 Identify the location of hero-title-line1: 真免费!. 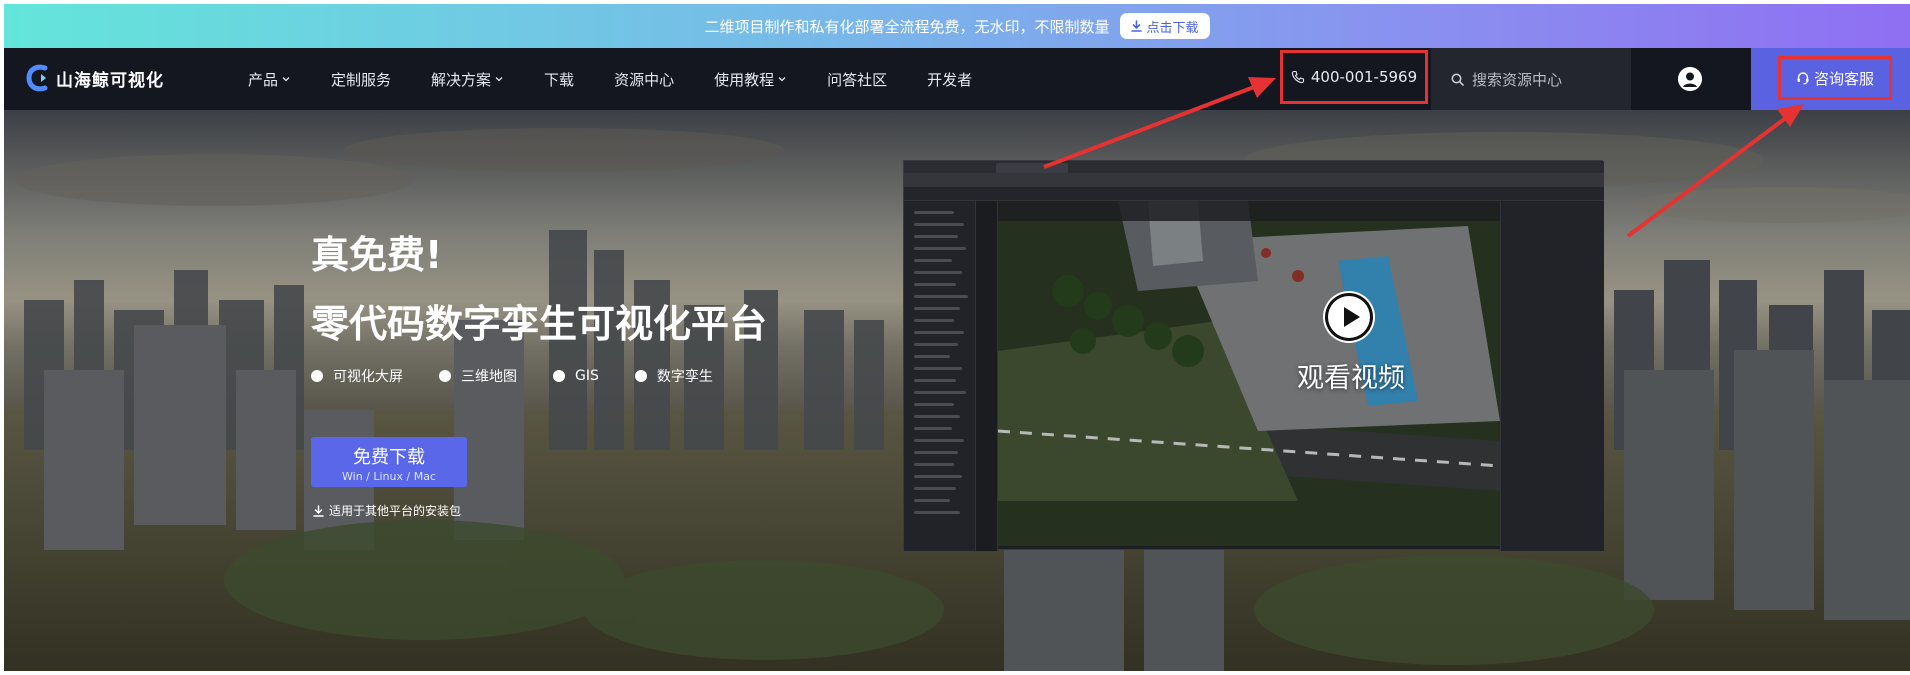
(377, 255).